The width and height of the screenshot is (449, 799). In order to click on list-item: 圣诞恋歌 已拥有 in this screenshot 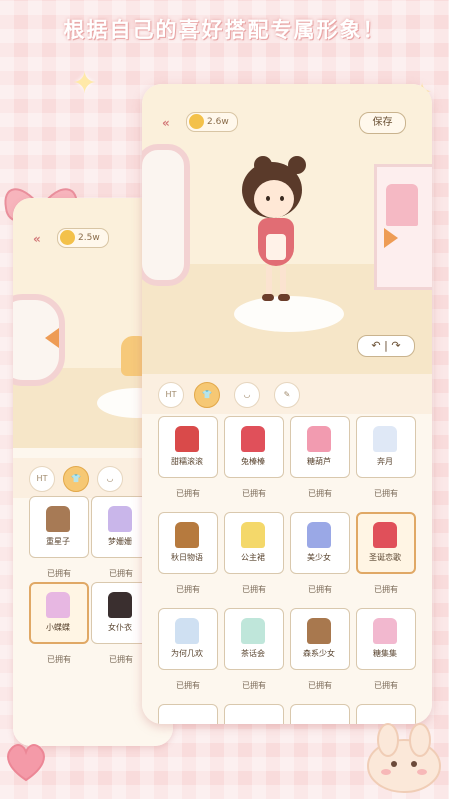, I will do `click(386, 555)`.